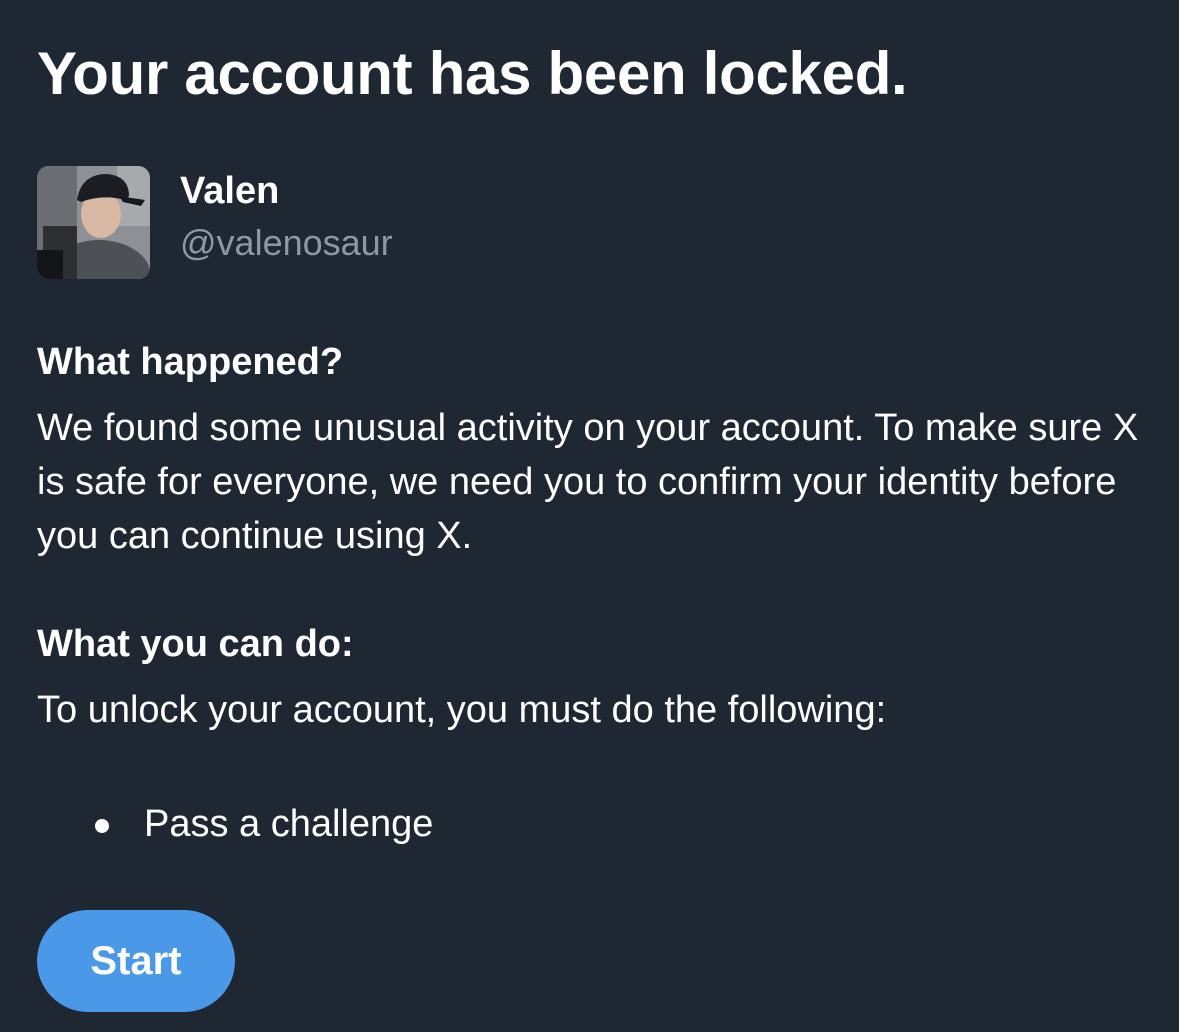 Image resolution: width=1179 pixels, height=1032 pixels. I want to click on start-button: Start, so click(136, 961).